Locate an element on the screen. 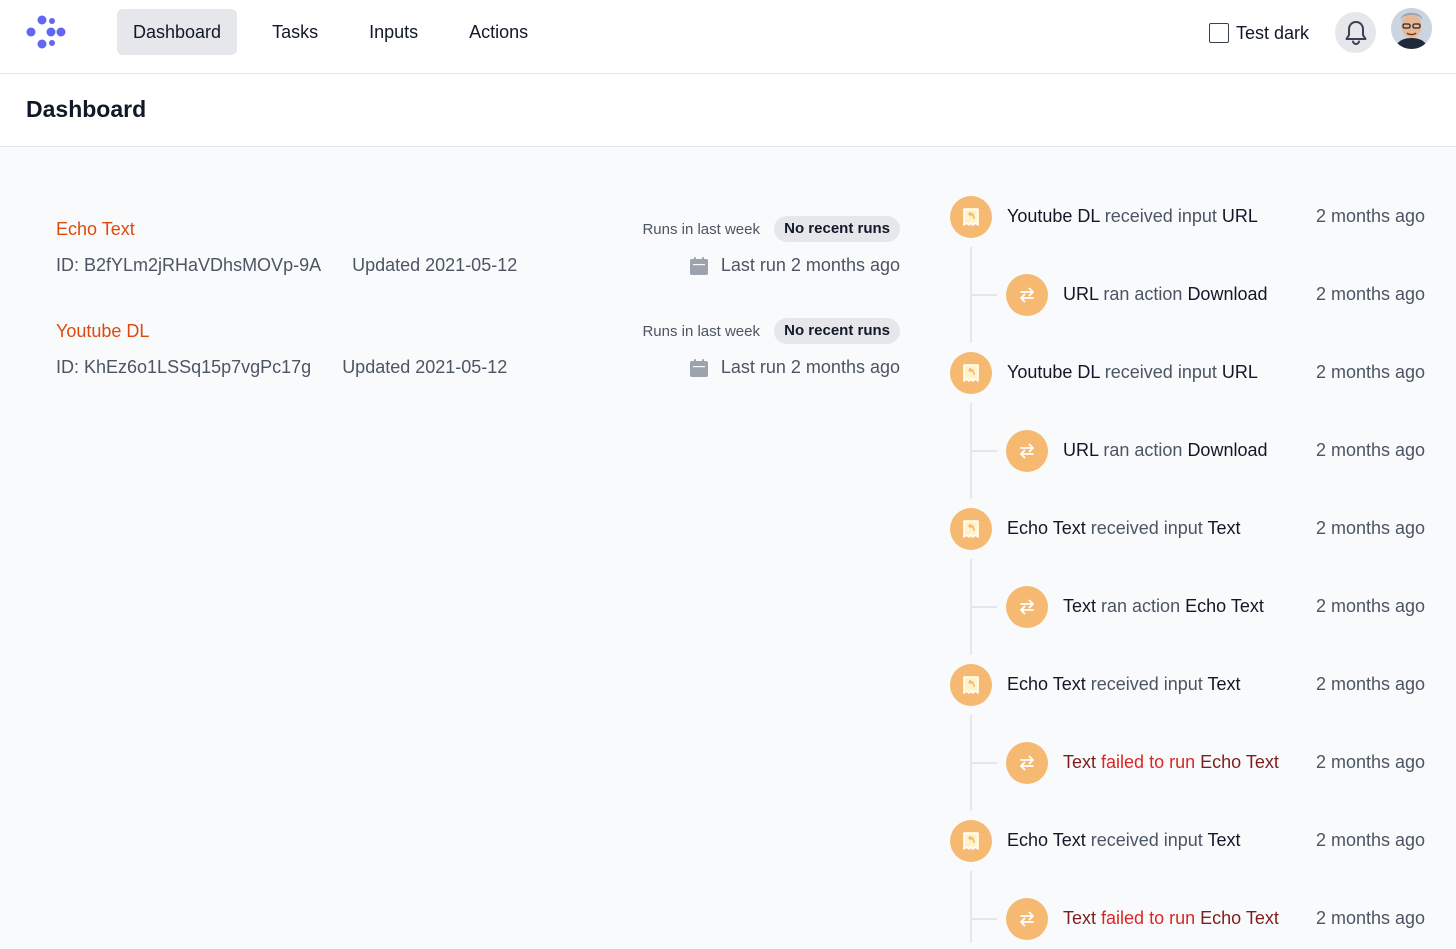 The image size is (1456, 949). test-dark-toggle: Test dark is located at coordinates (1259, 33).